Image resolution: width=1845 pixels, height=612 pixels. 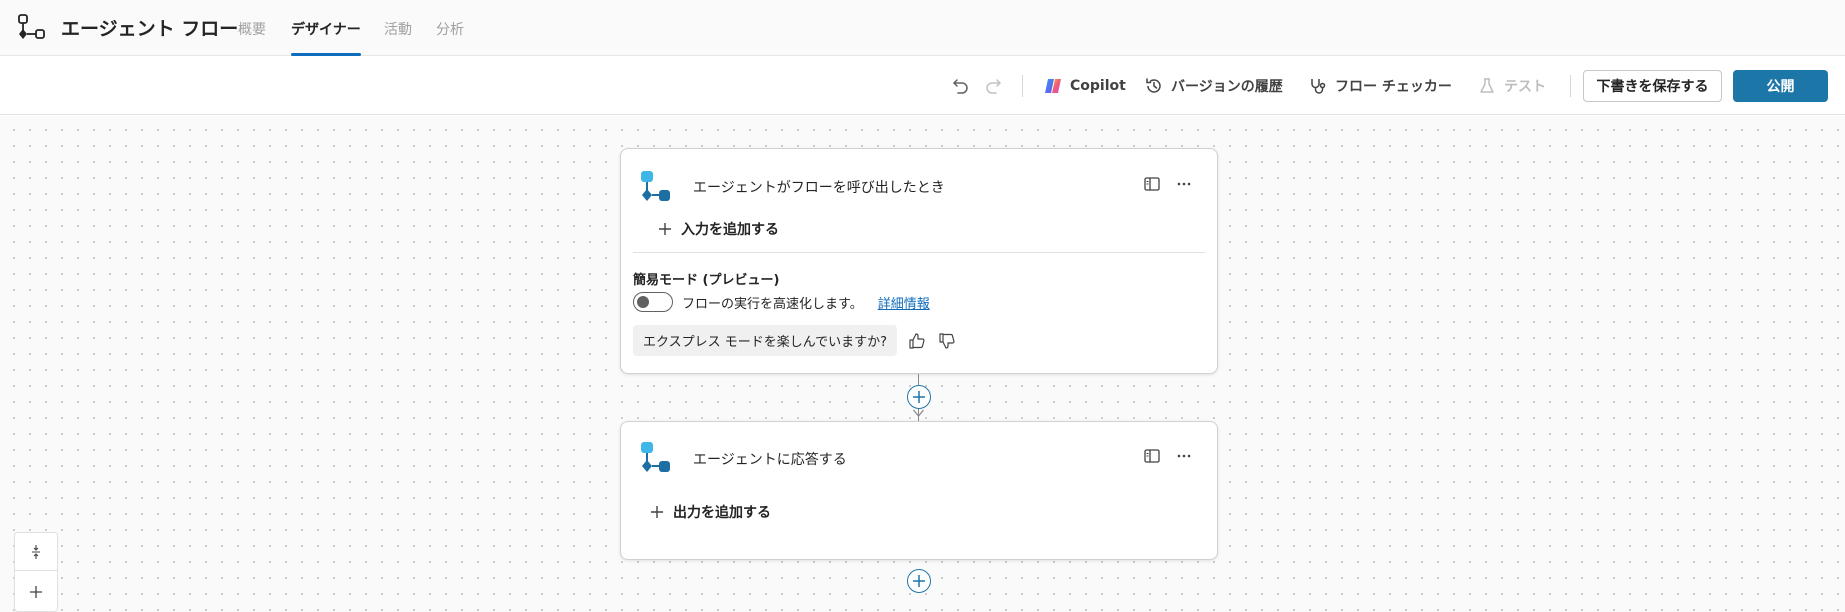 What do you see at coordinates (904, 302) in the screenshot?
I see `learn-more-link: 詳細情報` at bounding box center [904, 302].